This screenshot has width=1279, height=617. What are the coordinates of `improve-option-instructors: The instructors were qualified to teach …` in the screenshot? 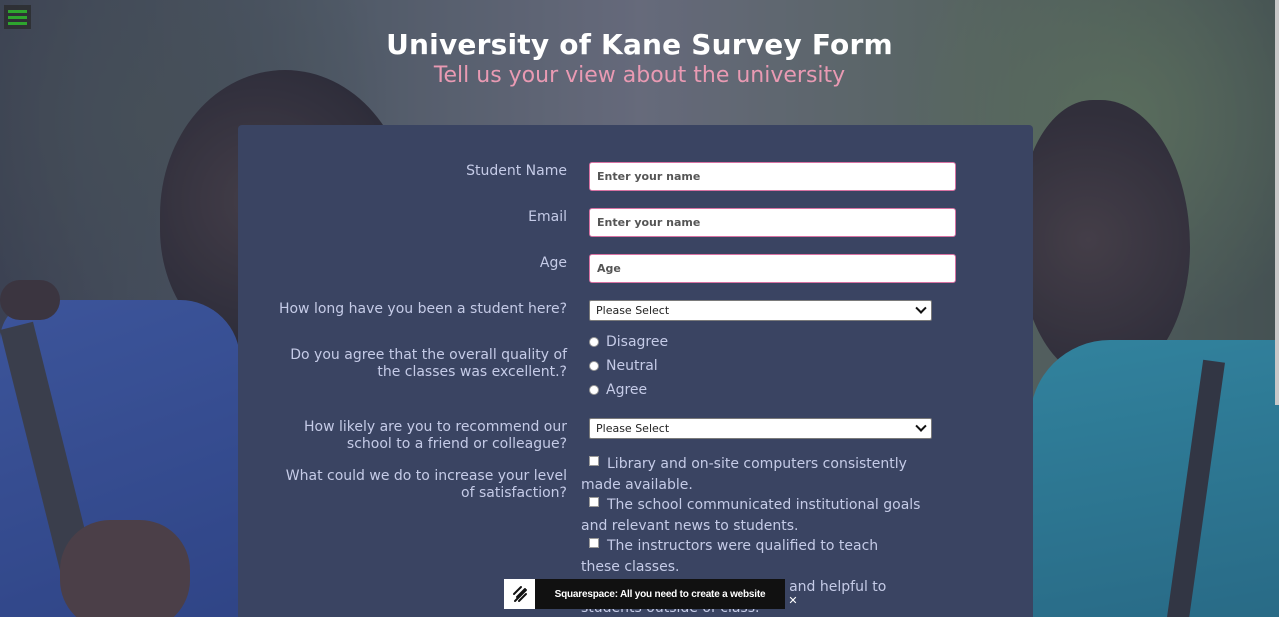 It's located at (751, 557).